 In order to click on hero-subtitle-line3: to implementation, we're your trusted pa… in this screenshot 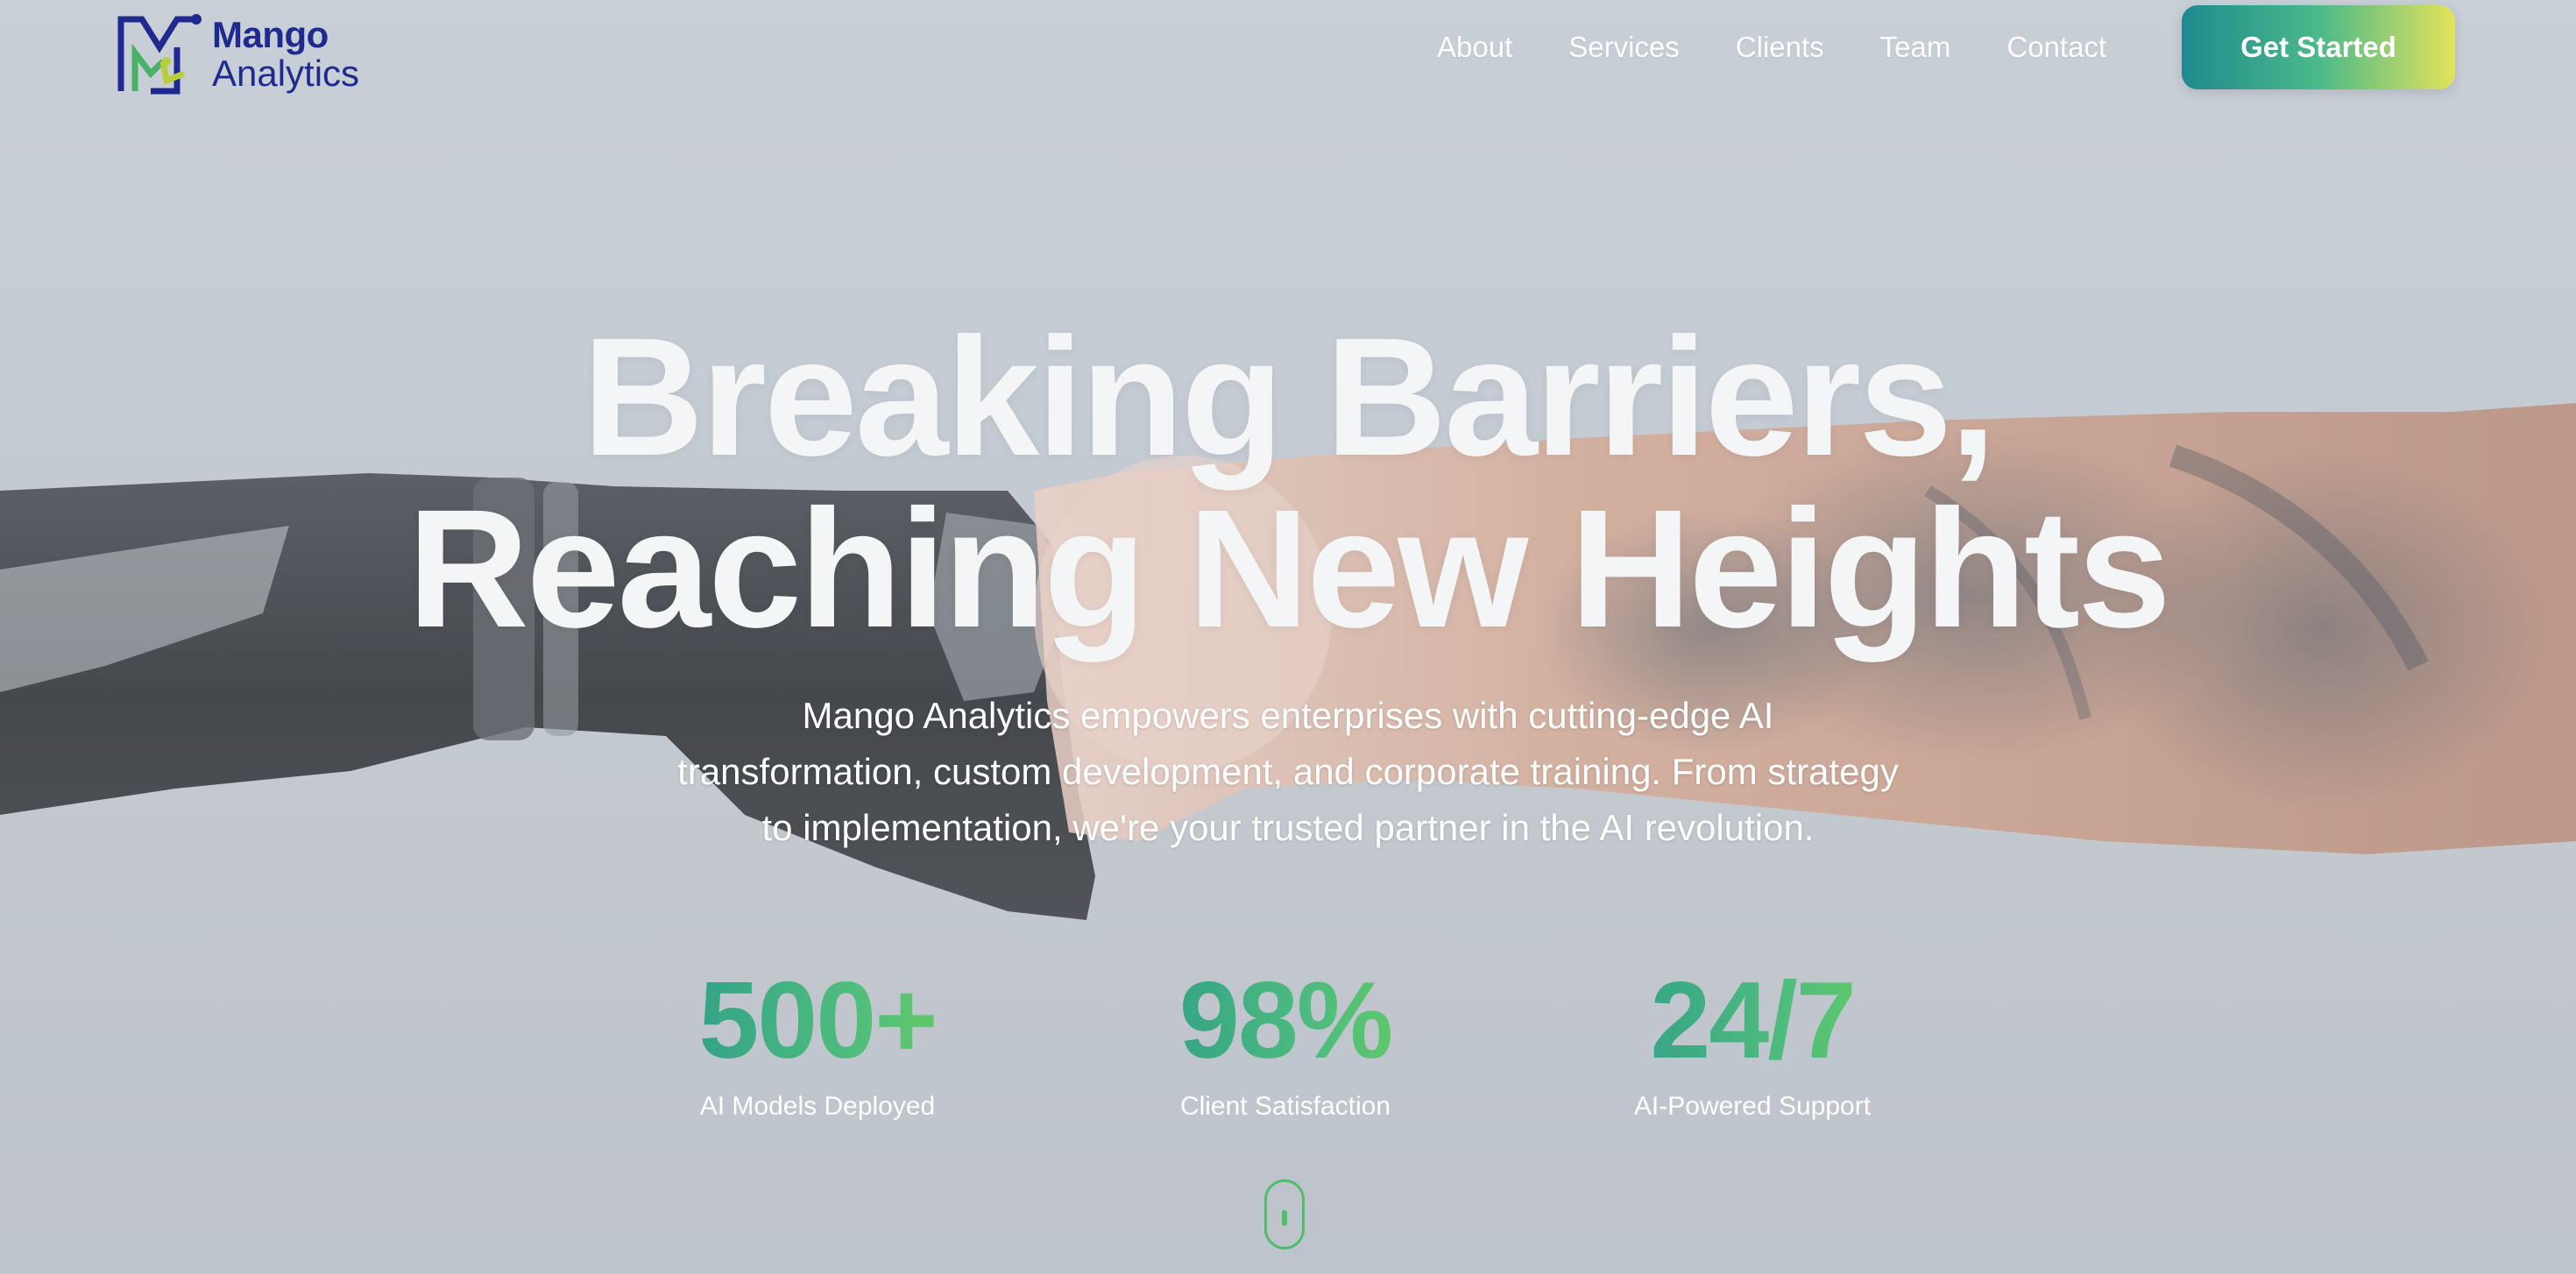, I will do `click(1288, 827)`.